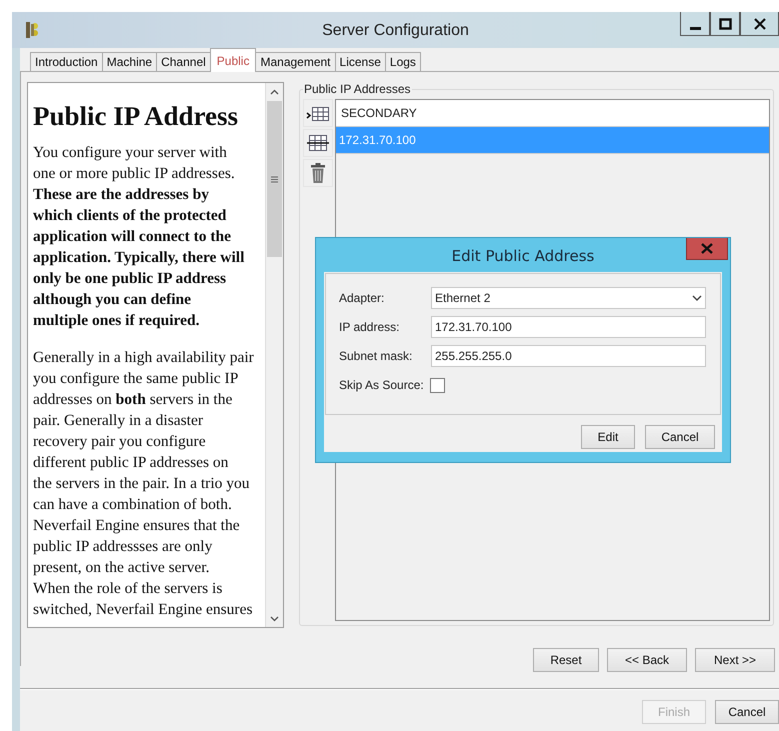  Describe the element at coordinates (144, 484) in the screenshot. I see `help-paragraph: Generally in a high availability pair you configure the same public IP addresses on both servers in the pair. Generally in a disaster recovery pair you configure different public IP addresses on the servers in the pair. In a trio you can have a combination of both. Neverfail Engine ensures that the public IP addressses are only present, on the active server. When the role of the servers is switched, Neverfail Engine ensures` at that location.